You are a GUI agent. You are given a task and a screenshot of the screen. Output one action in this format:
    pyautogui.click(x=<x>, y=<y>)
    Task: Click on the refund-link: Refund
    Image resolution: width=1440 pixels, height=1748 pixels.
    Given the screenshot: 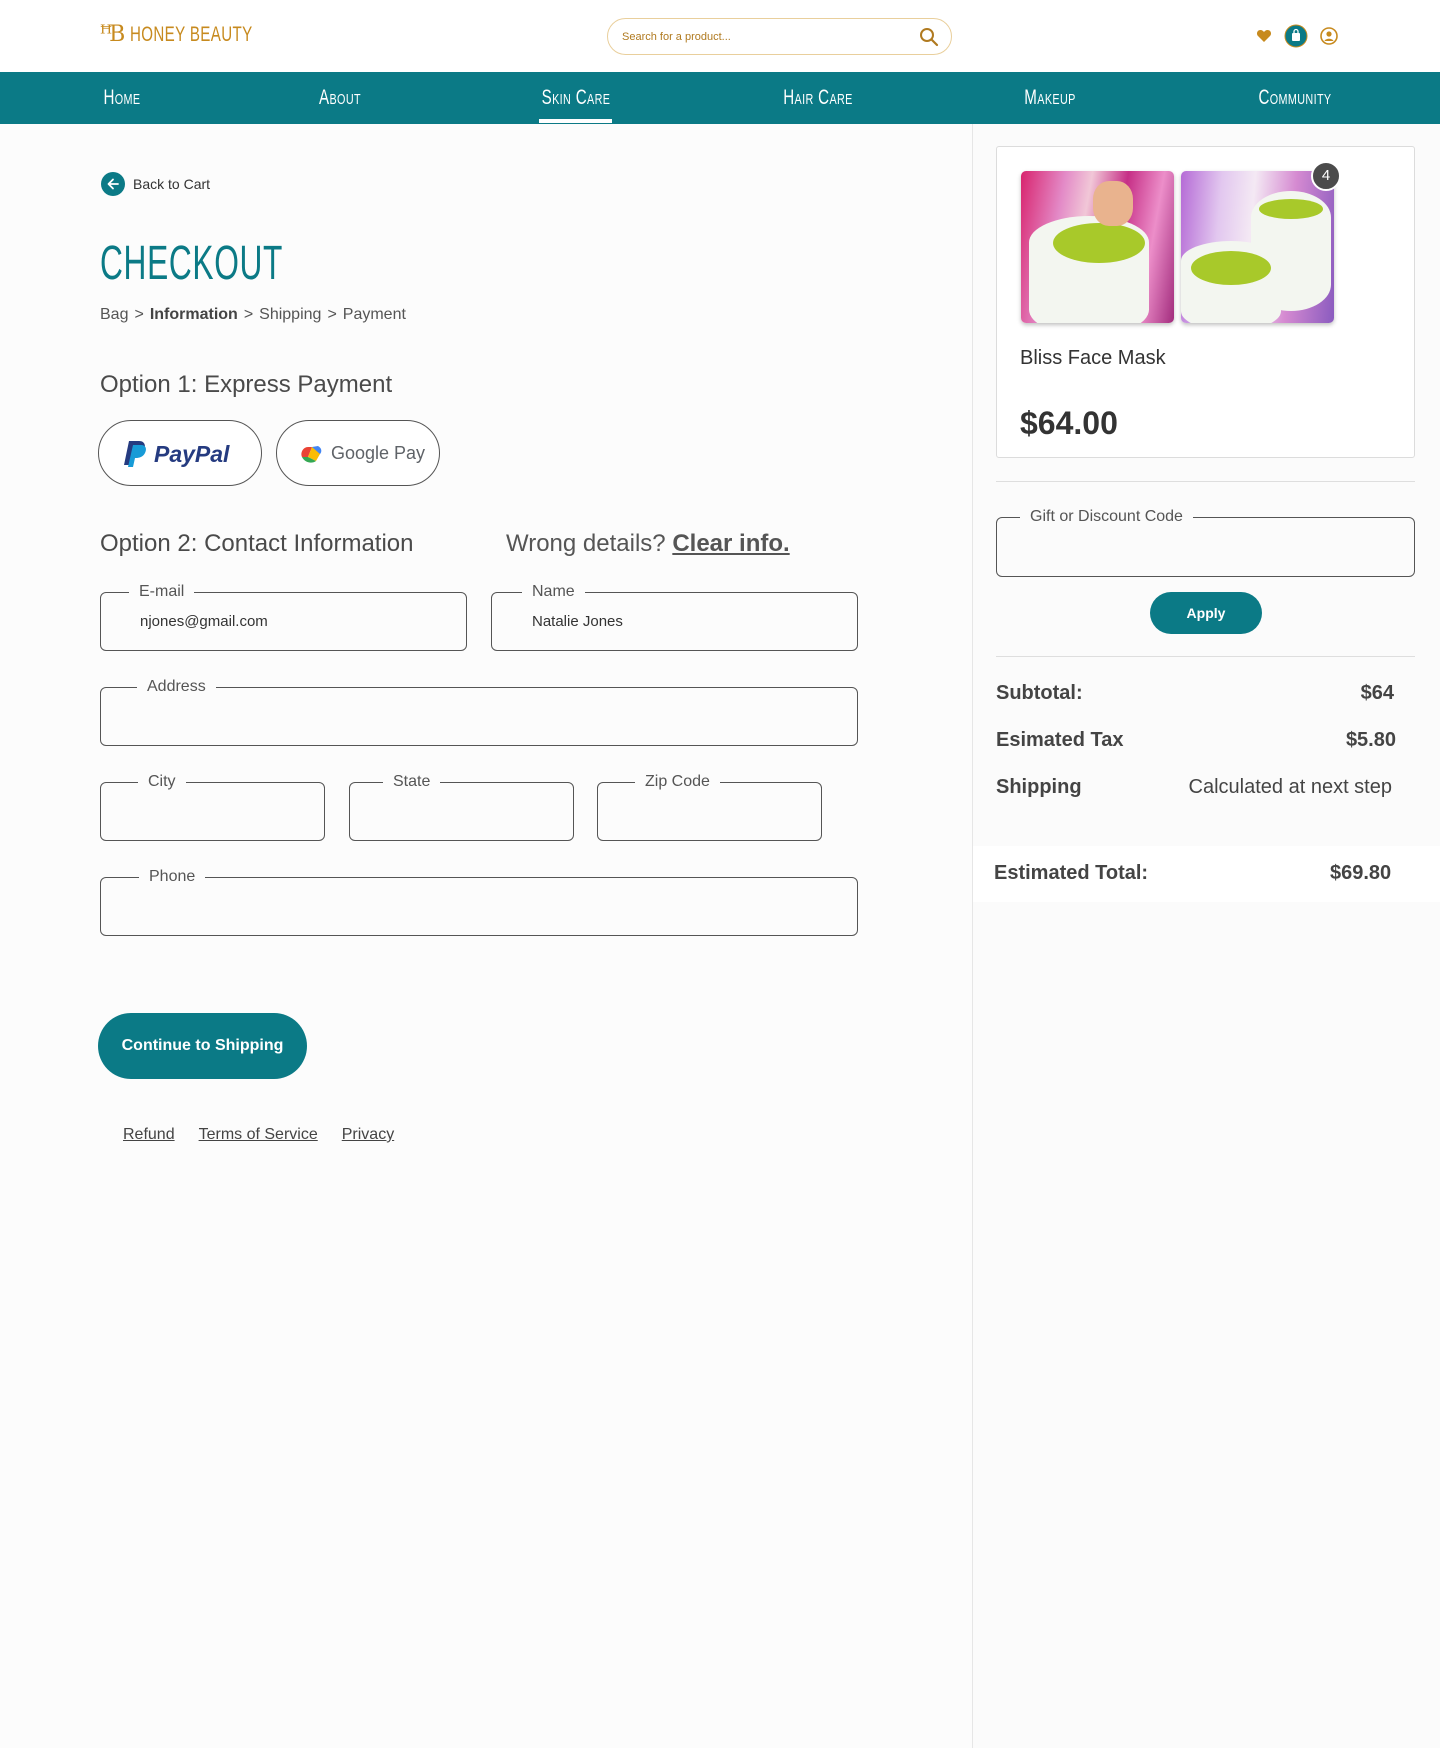 What is the action you would take?
    pyautogui.click(x=149, y=1135)
    